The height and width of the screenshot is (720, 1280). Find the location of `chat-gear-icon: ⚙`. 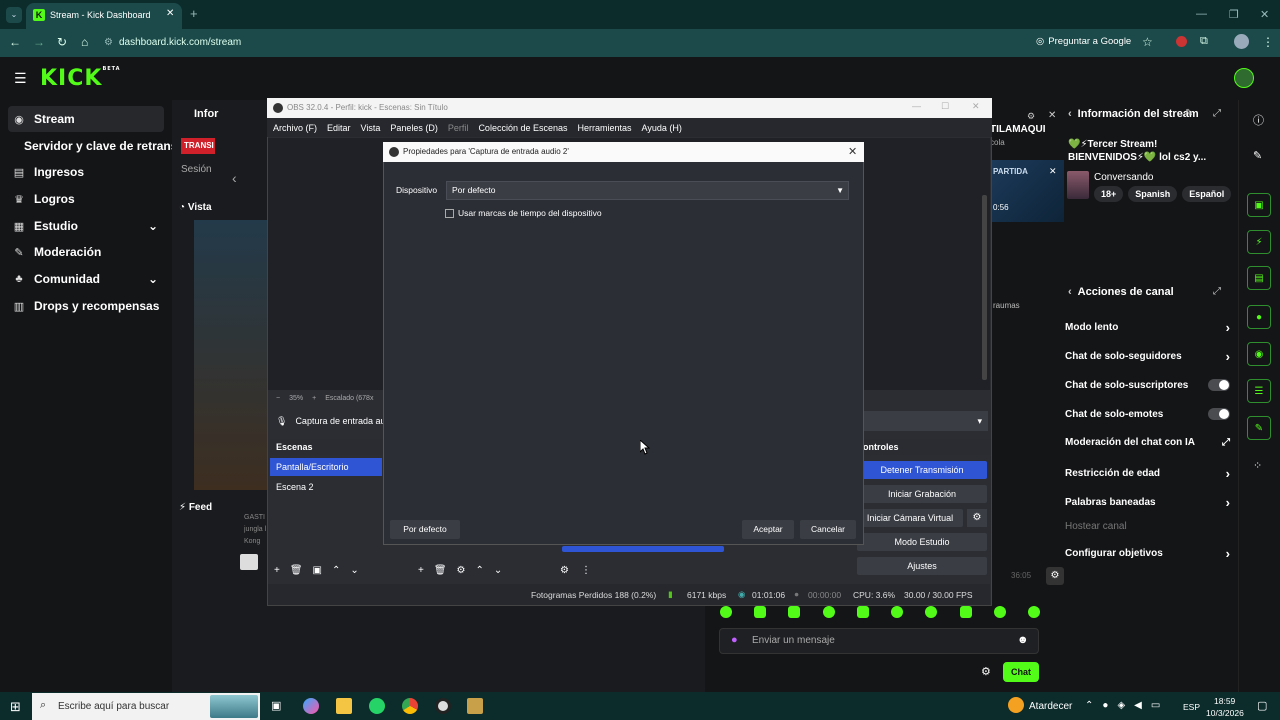

chat-gear-icon: ⚙ is located at coordinates (1055, 576).